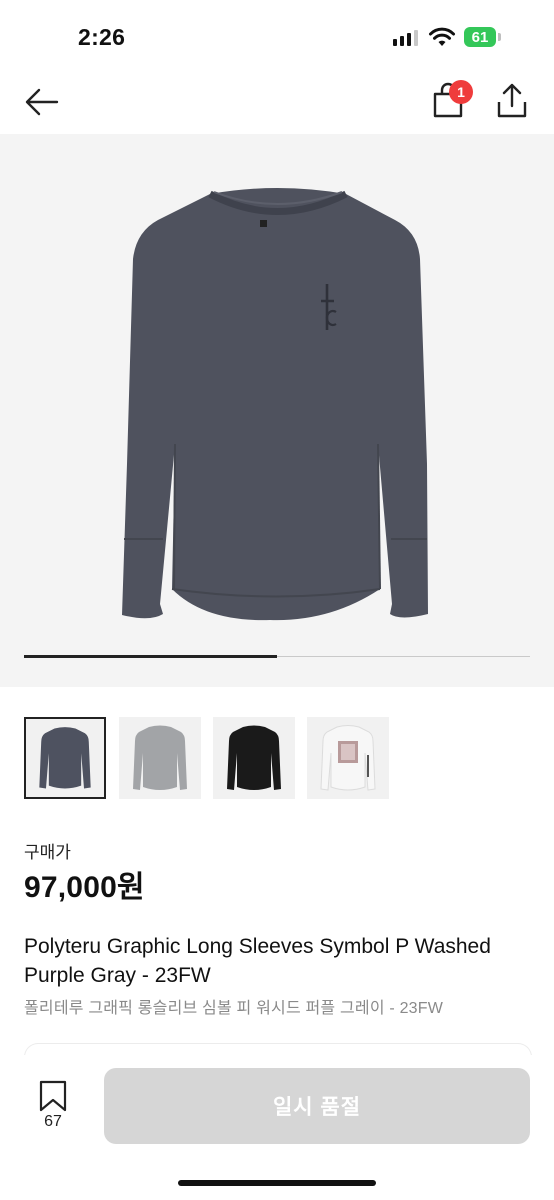  Describe the element at coordinates (53, 1121) in the screenshot. I see `bookmark-count: 67` at that location.